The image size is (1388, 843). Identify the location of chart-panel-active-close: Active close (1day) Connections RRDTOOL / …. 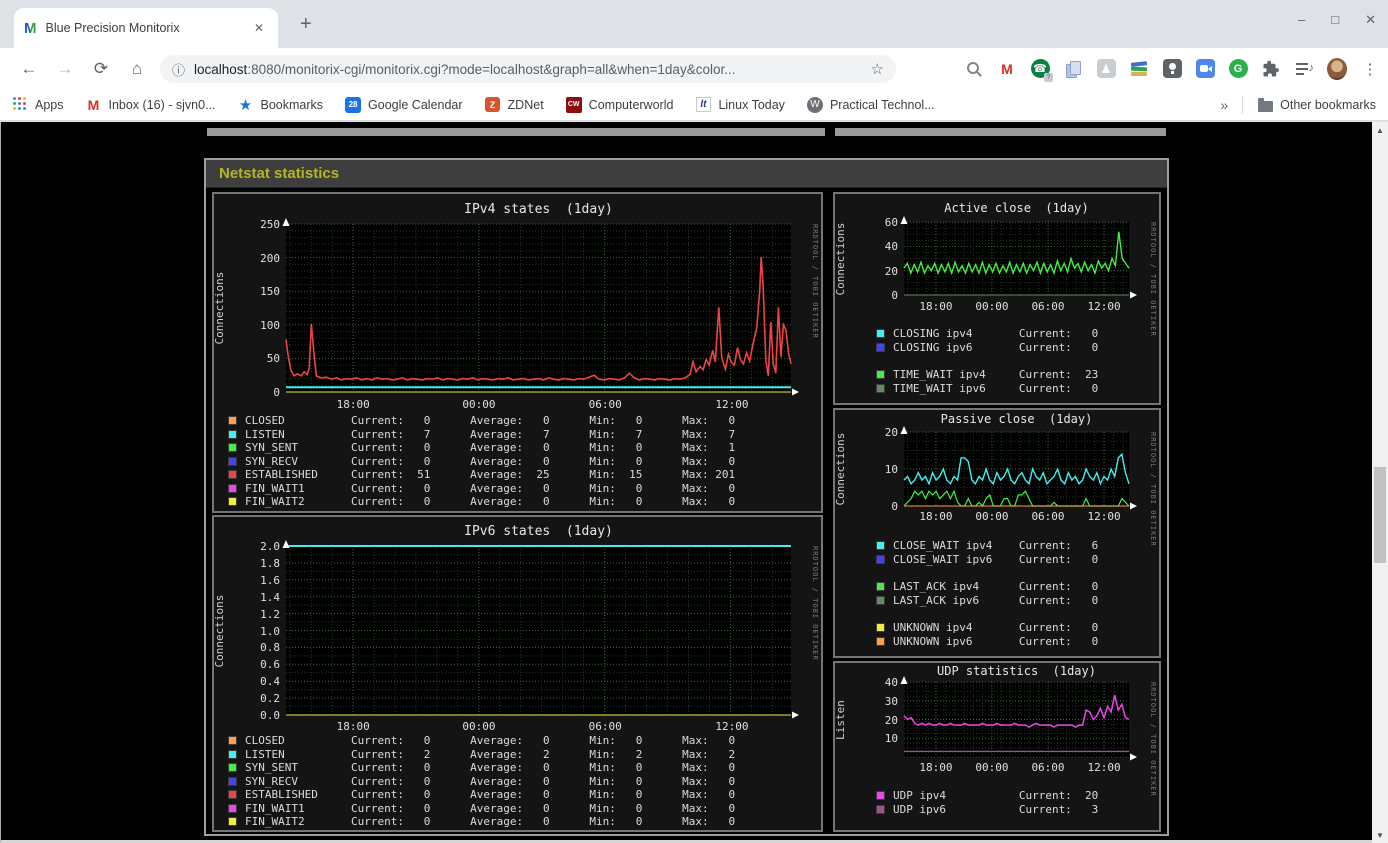
(997, 298).